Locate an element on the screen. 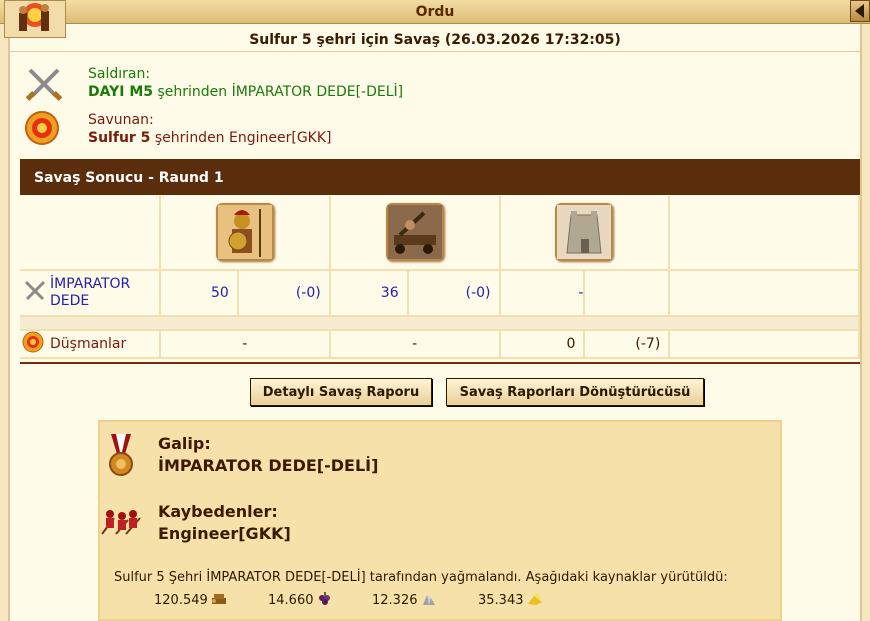 The width and height of the screenshot is (870, 621). loot-marble-amount: 12.326 is located at coordinates (395, 600).